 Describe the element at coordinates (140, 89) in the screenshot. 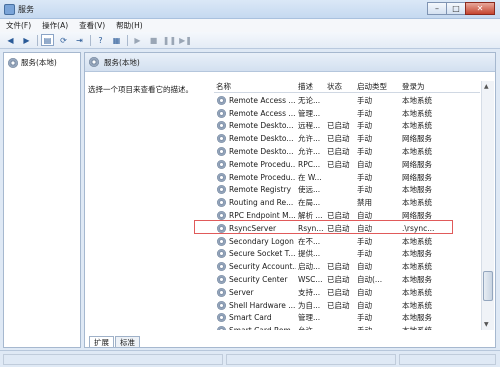

I see `service-description: 选择一个项目来查看它的描述。` at that location.